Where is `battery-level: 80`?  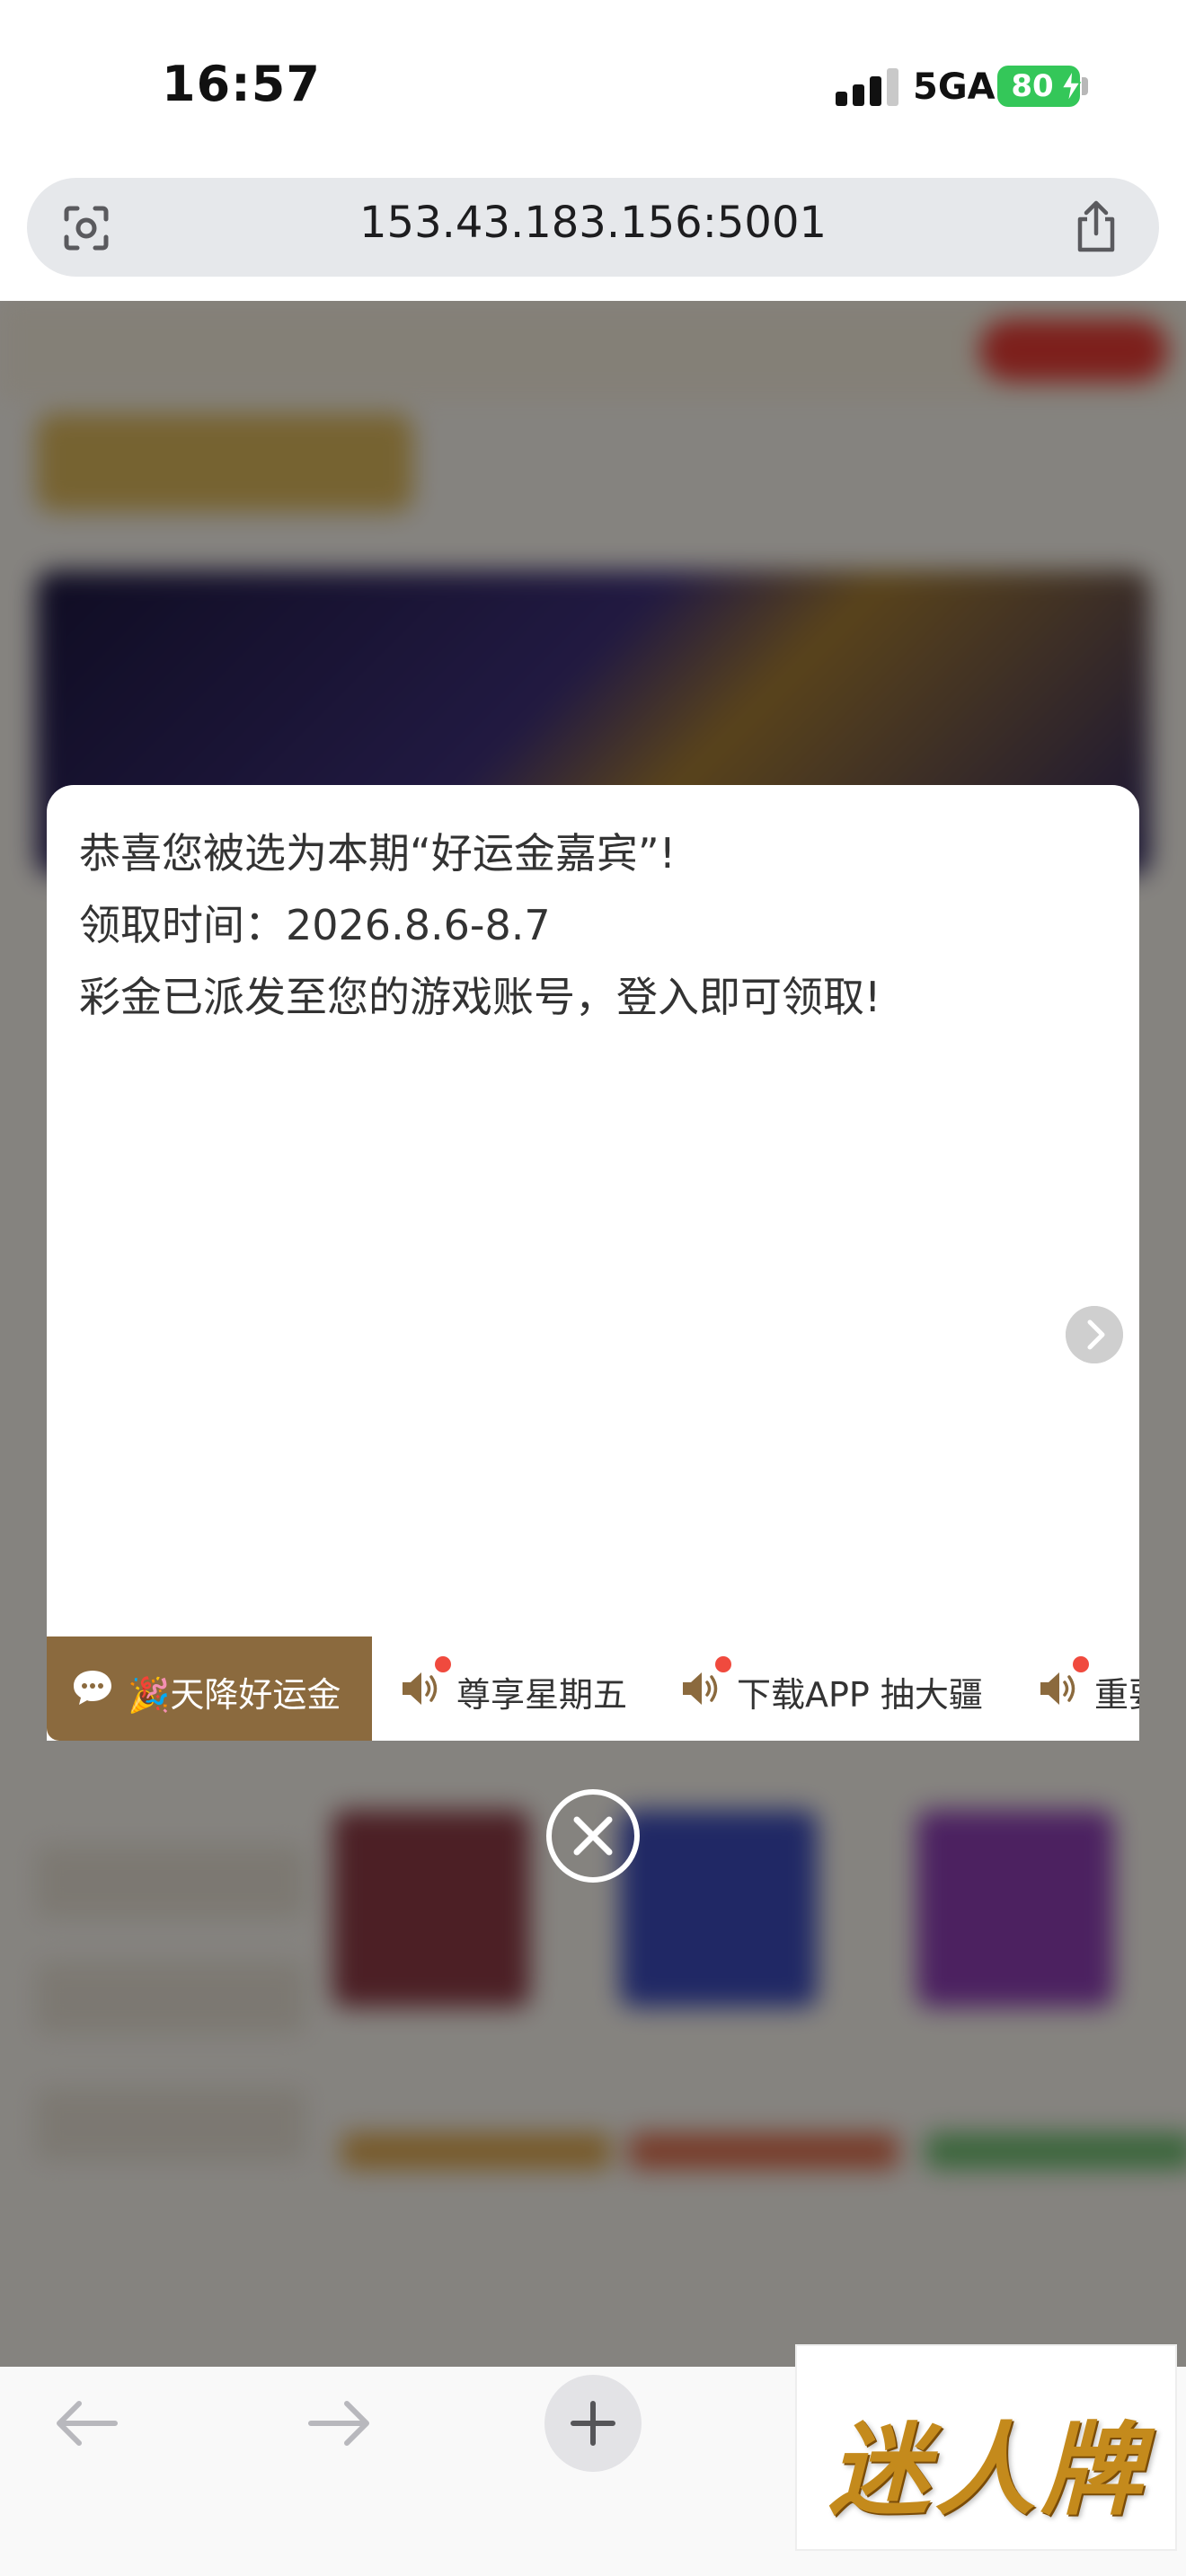
battery-level: 80 is located at coordinates (1032, 86).